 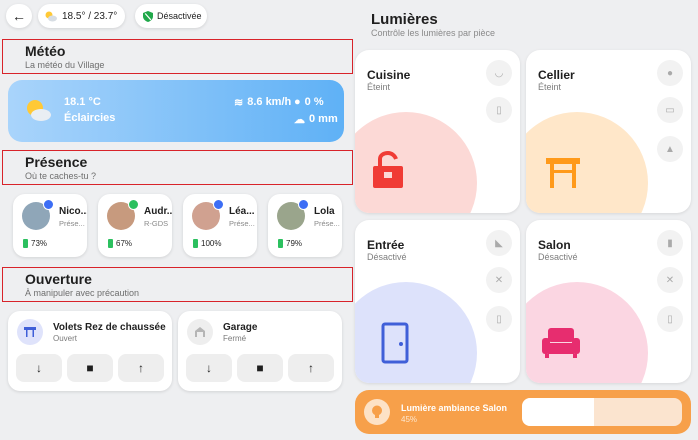 What do you see at coordinates (299, 120) in the screenshot?
I see `cloud-icon: ☁` at bounding box center [299, 120].